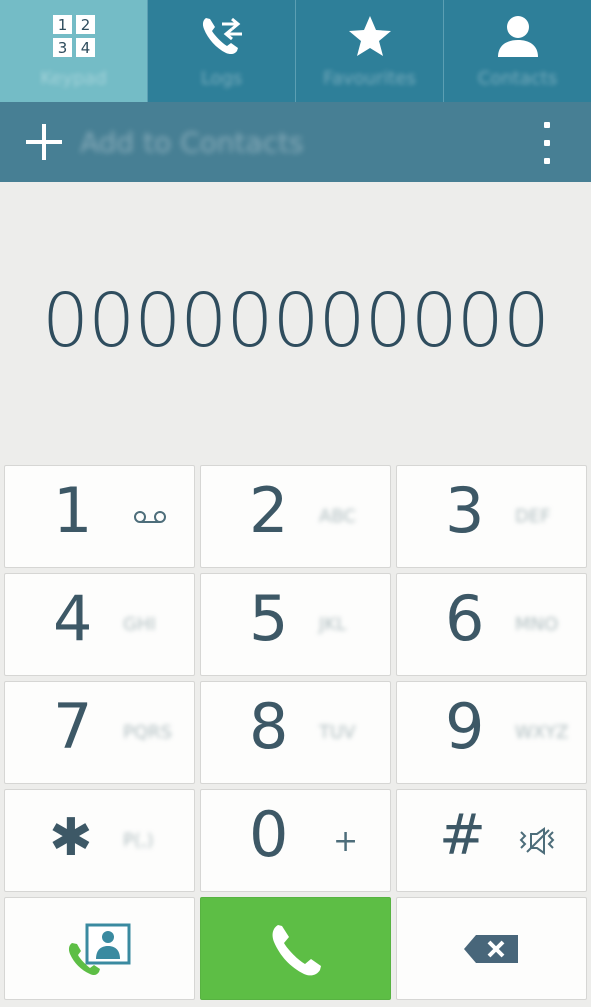  I want to click on plus-icon, so click(44, 142).